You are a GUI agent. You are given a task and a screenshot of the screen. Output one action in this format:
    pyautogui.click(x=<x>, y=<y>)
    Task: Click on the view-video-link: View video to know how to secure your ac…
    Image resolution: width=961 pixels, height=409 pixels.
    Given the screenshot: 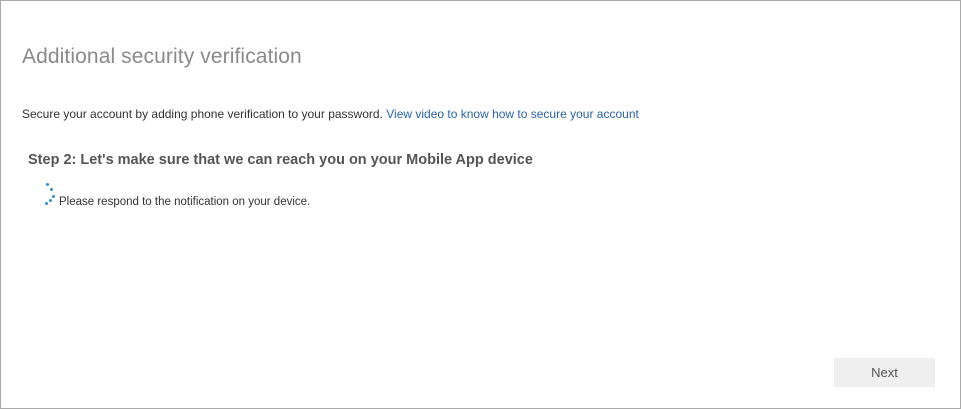 What is the action you would take?
    pyautogui.click(x=512, y=114)
    